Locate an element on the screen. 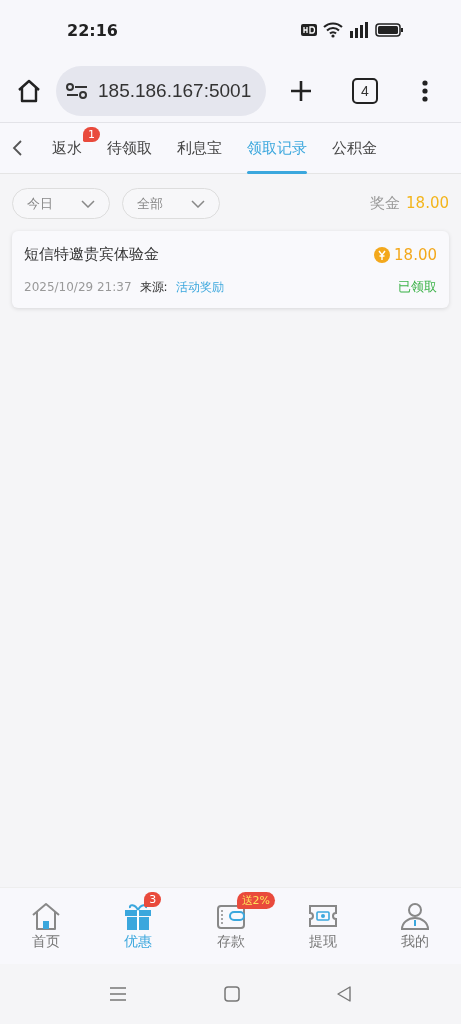 The width and height of the screenshot is (461, 1024). nav-tab: 首页 is located at coordinates (46, 926).